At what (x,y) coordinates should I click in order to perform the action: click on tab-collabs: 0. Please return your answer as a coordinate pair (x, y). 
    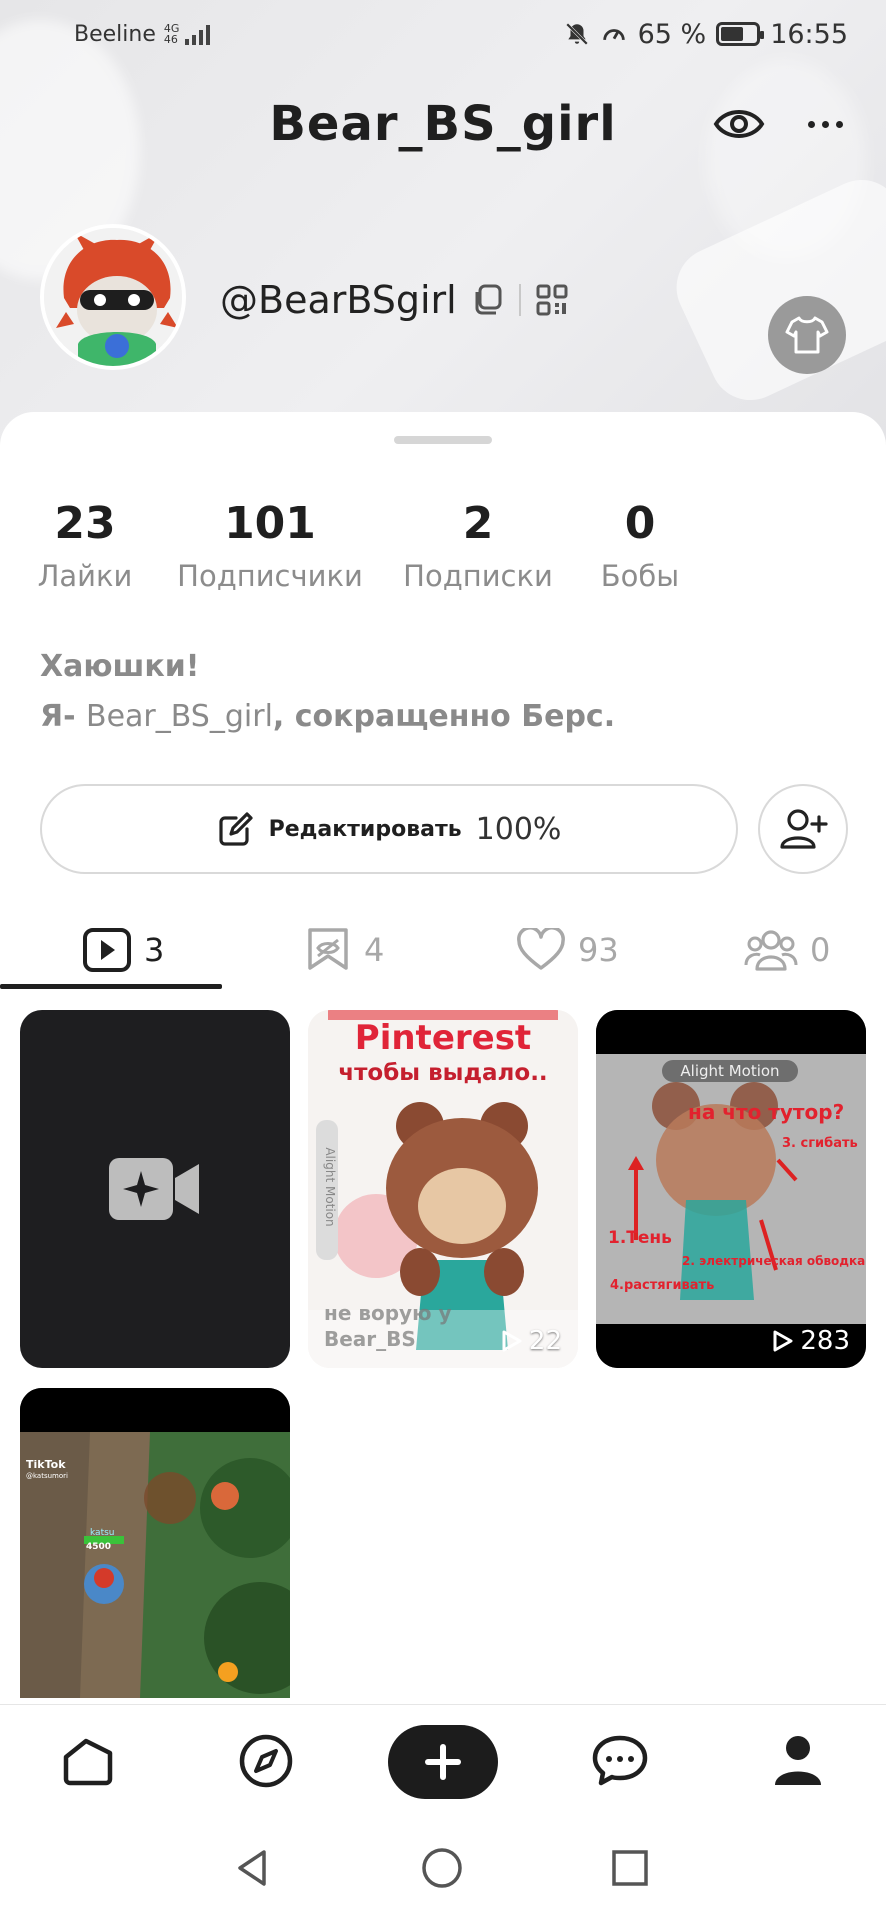
    Looking at the image, I should click on (787, 950).